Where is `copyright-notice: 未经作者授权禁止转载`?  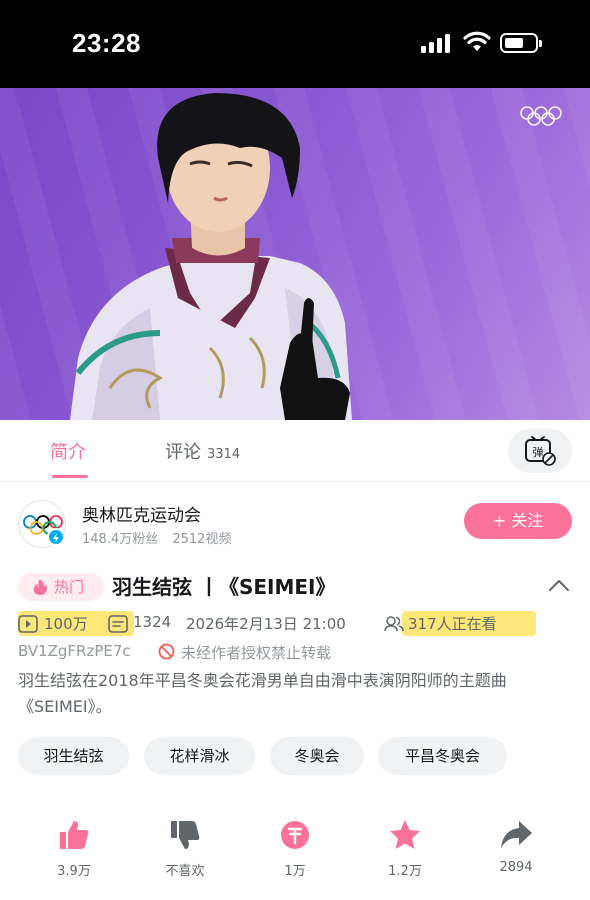 copyright-notice: 未经作者授权禁止转载 is located at coordinates (244, 652).